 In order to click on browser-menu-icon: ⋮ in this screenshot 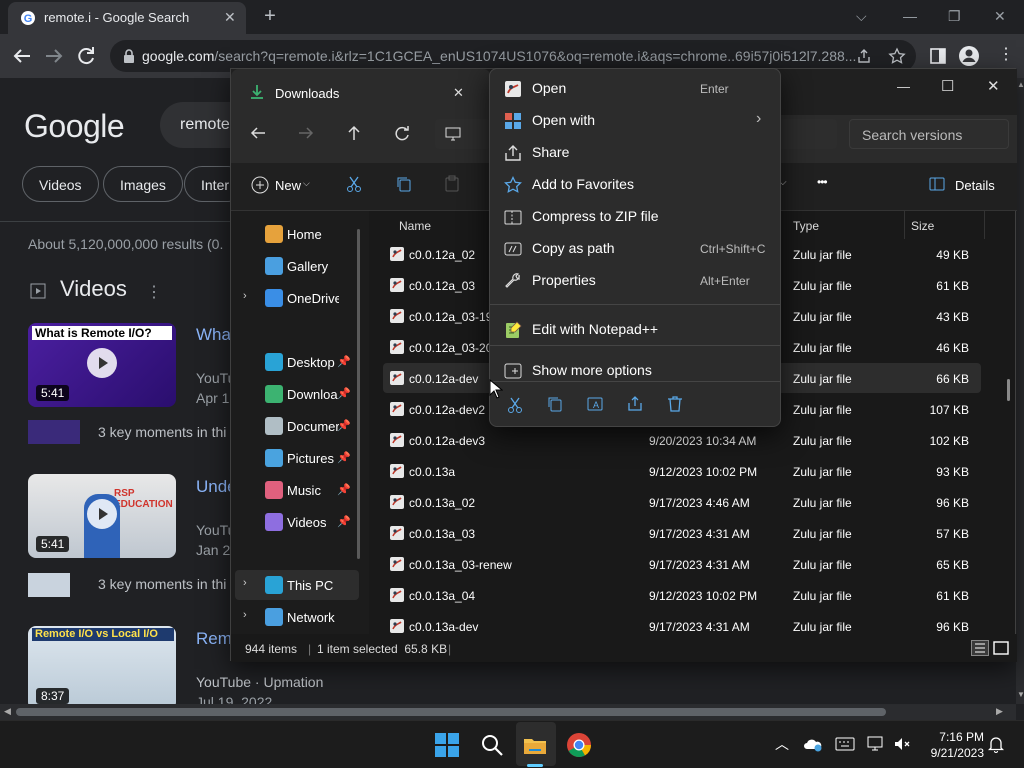, I will do `click(1006, 54)`.